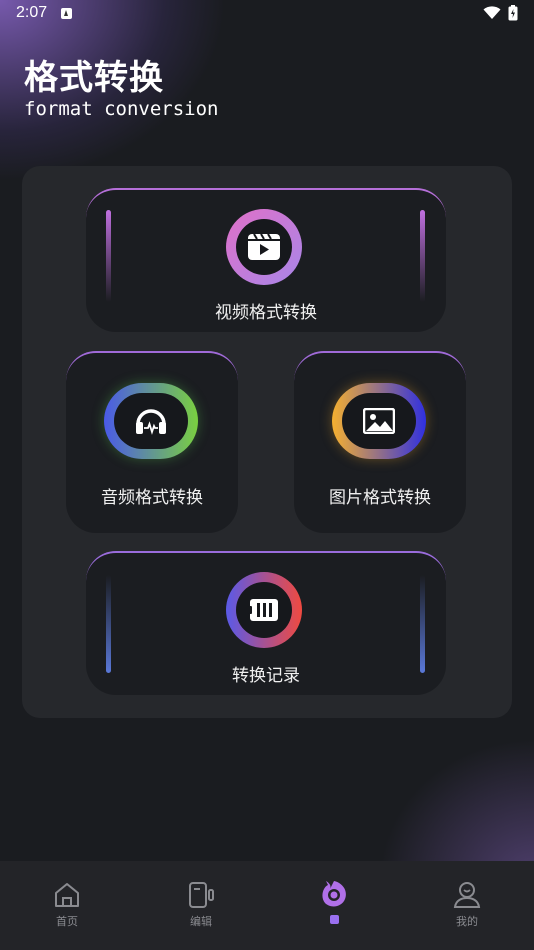 This screenshot has height=950, width=534. What do you see at coordinates (266, 676) in the screenshot?
I see `history-card-label: 转换记录` at bounding box center [266, 676].